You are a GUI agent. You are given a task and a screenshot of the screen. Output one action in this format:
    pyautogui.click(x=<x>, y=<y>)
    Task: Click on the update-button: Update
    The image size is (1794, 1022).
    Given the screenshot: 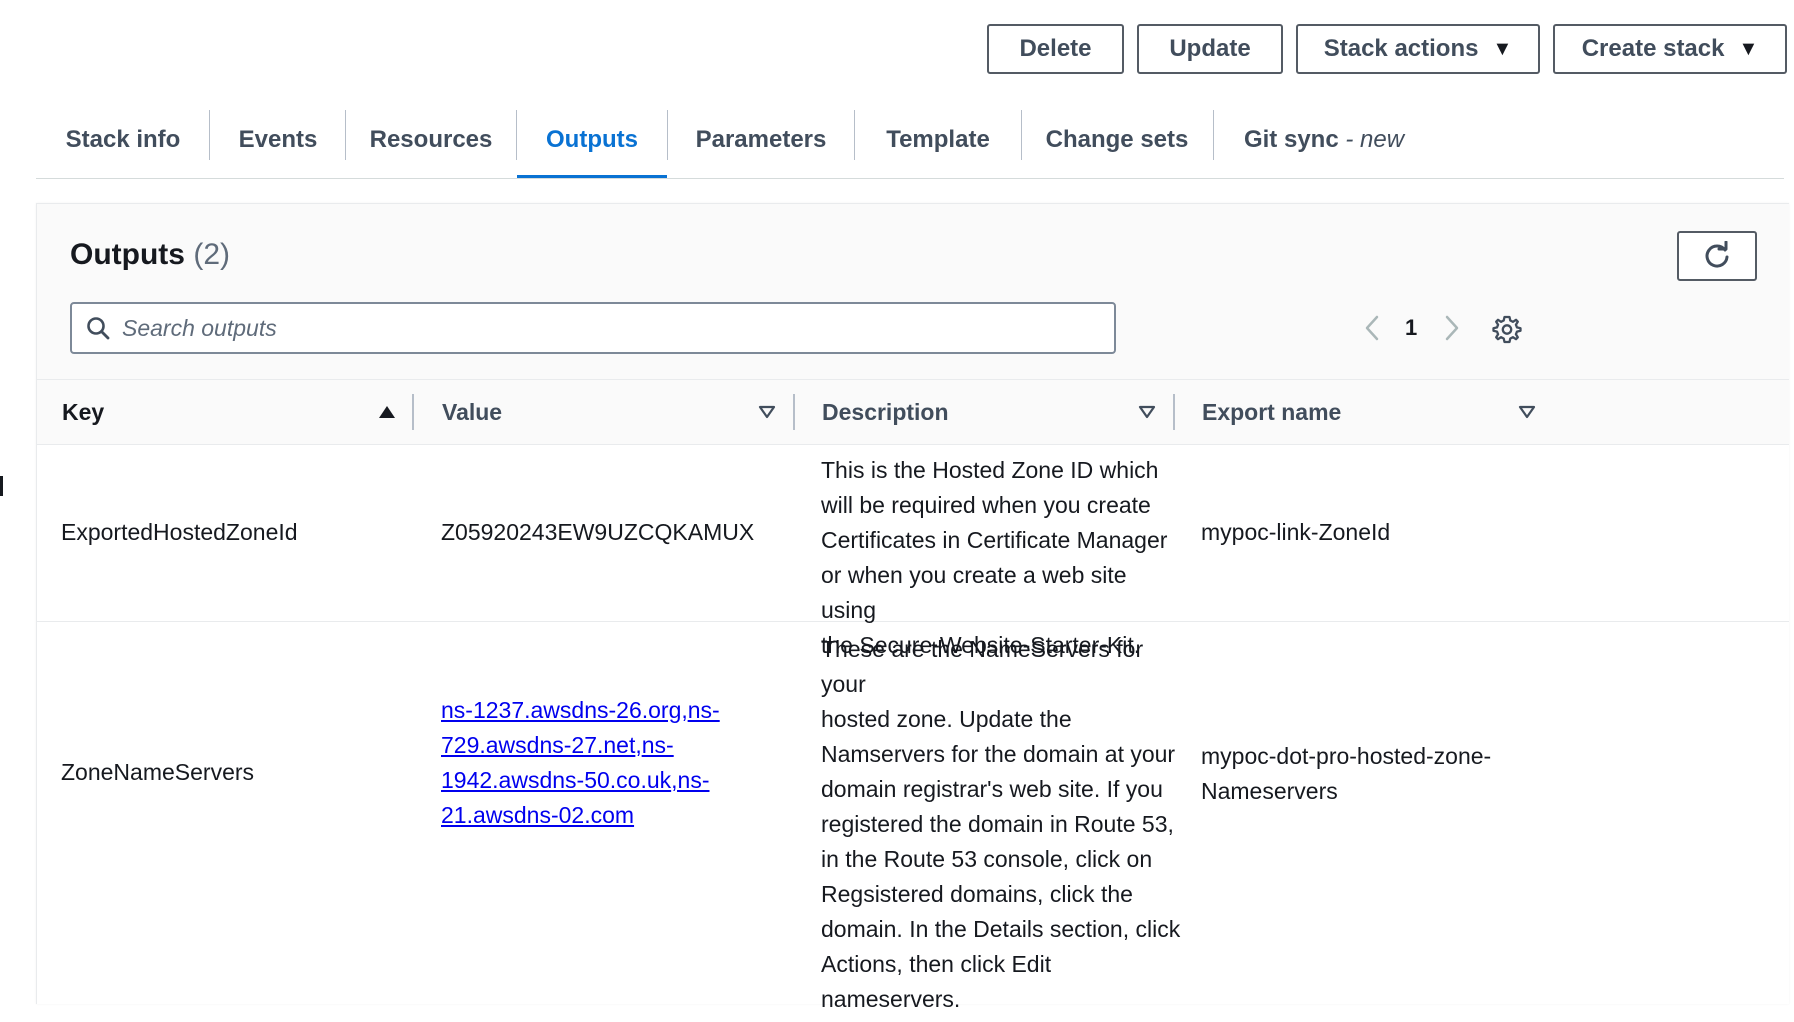 What is the action you would take?
    pyautogui.click(x=1210, y=49)
    